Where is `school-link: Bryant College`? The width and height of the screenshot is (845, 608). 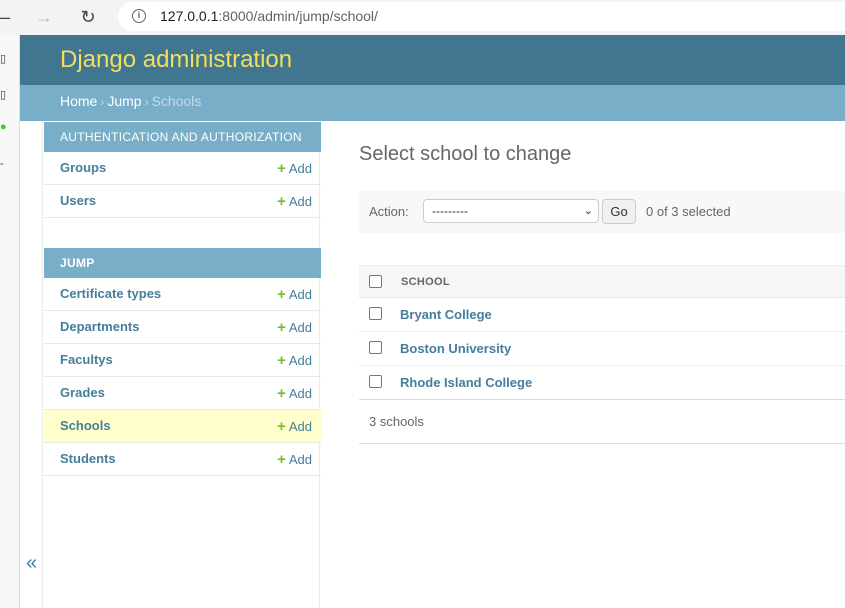
school-link: Bryant College is located at coordinates (446, 314).